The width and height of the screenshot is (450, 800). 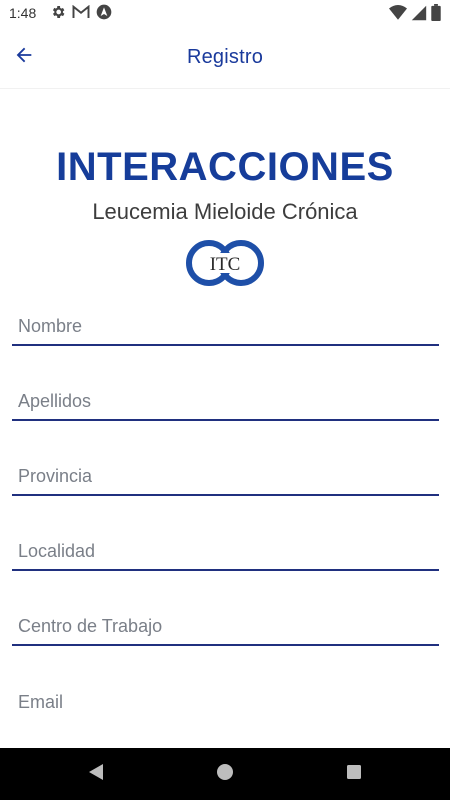 I want to click on page-title: Registro, so click(x=225, y=57).